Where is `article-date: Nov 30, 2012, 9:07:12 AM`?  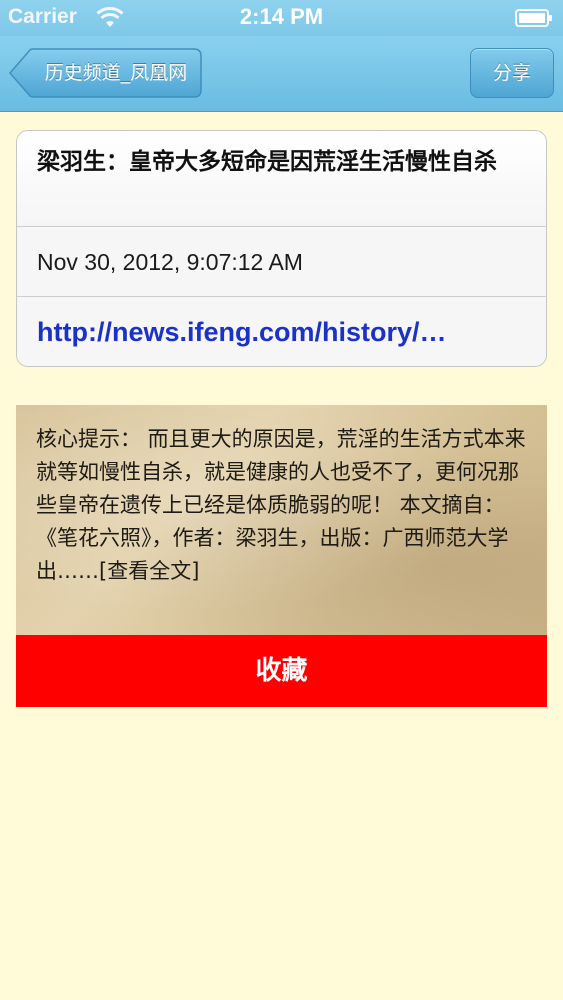 article-date: Nov 30, 2012, 9:07:12 AM is located at coordinates (170, 262).